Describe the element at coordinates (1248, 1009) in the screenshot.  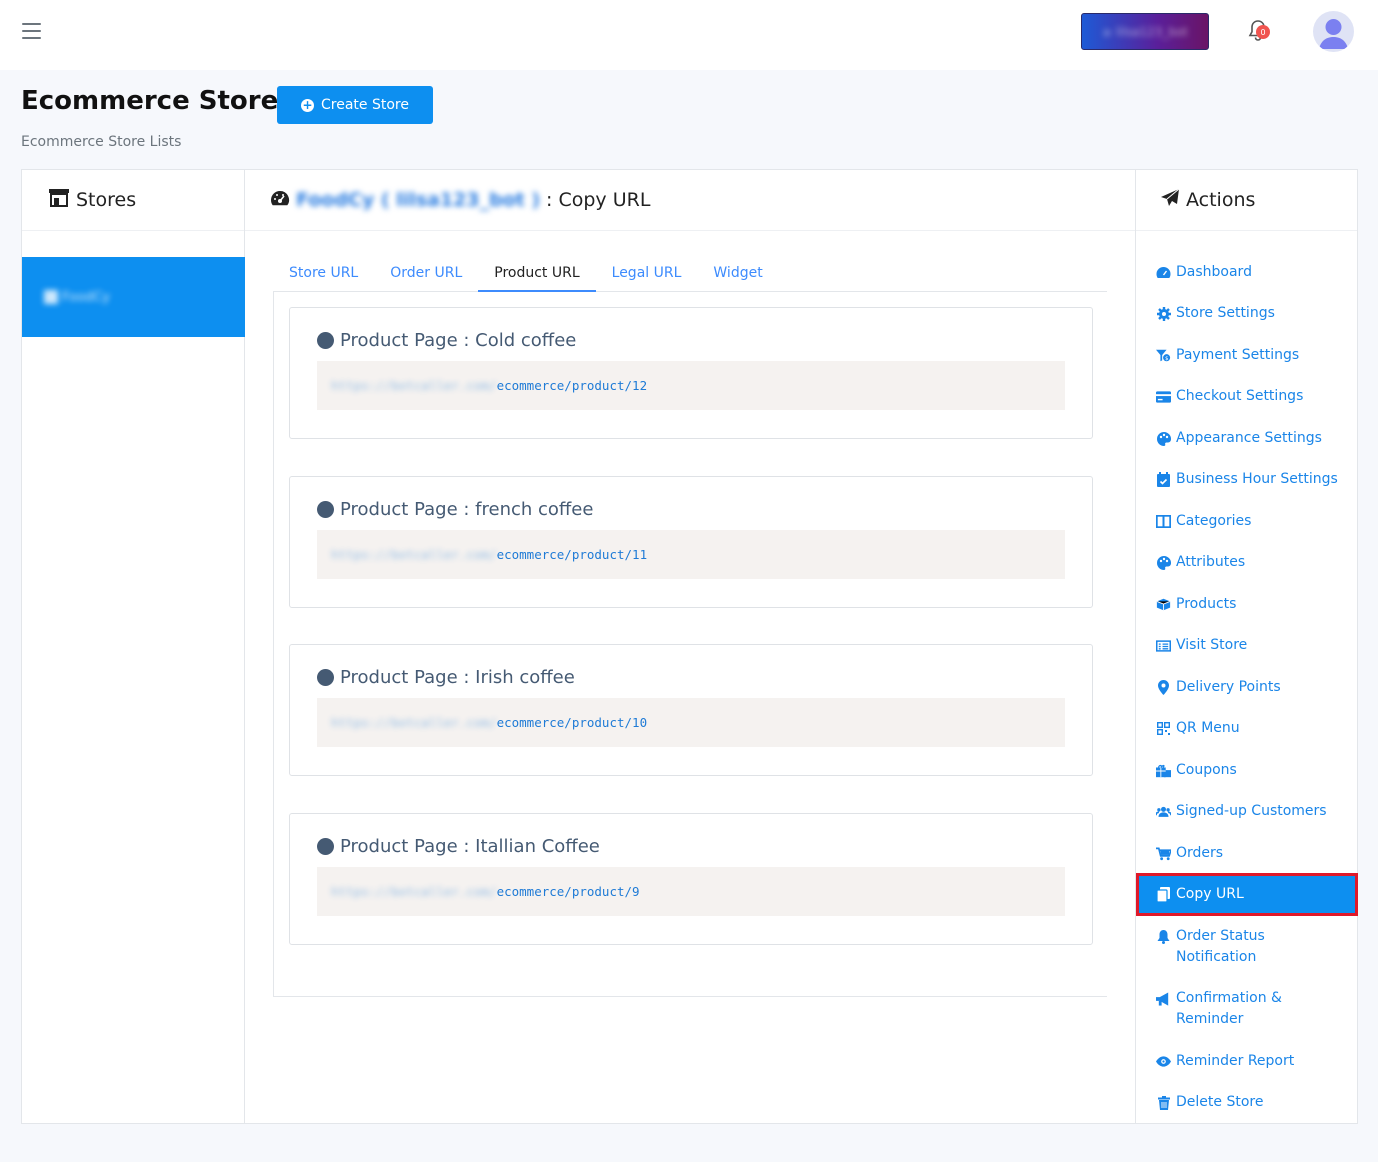
I see `action-confirmation-reminder: Confirmation & Reminder` at that location.